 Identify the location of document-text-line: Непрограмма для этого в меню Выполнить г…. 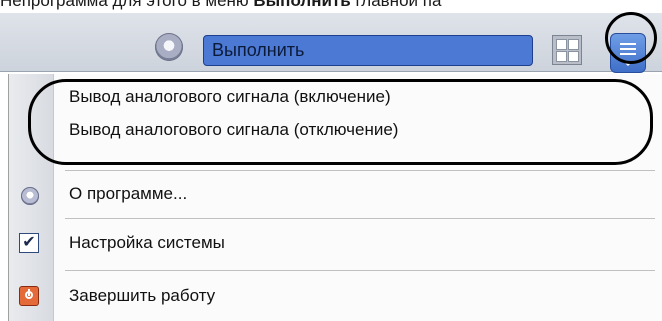
(331, 6).